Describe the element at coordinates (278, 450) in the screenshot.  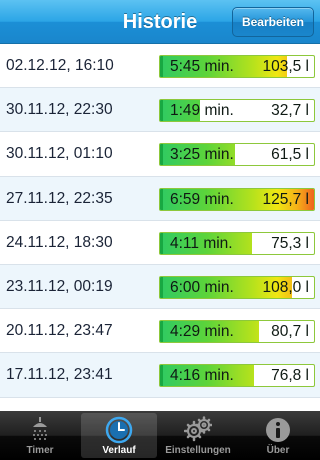
I see `tab-label: Über` at that location.